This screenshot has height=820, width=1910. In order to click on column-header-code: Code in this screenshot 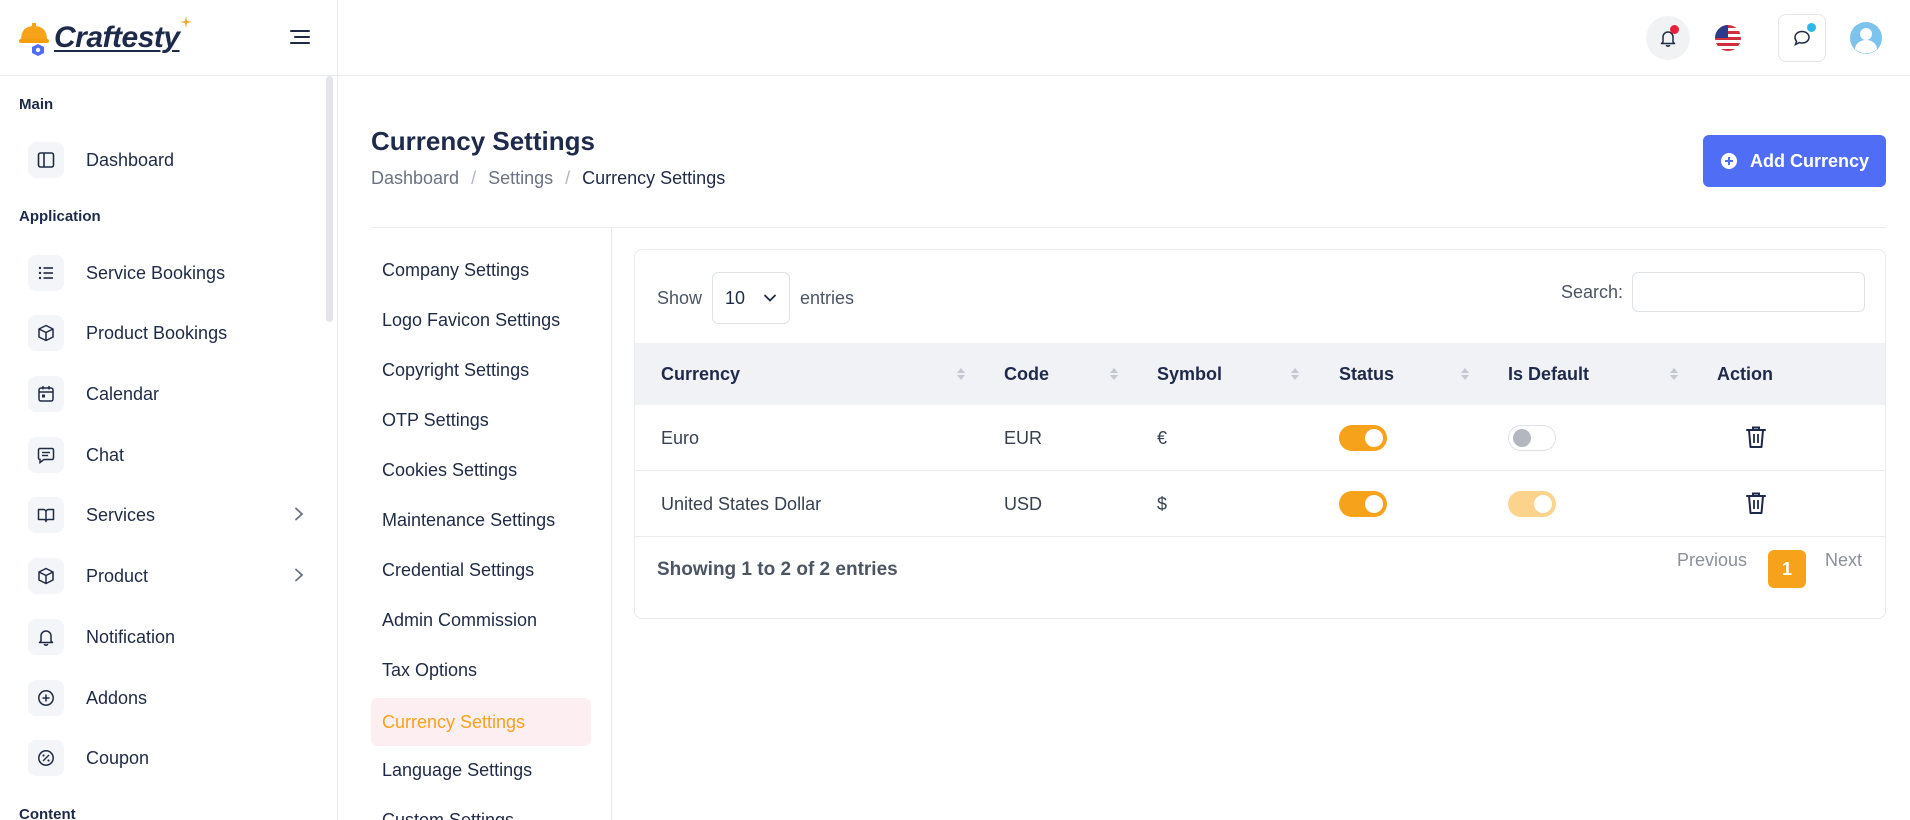, I will do `click(1026, 374)`.